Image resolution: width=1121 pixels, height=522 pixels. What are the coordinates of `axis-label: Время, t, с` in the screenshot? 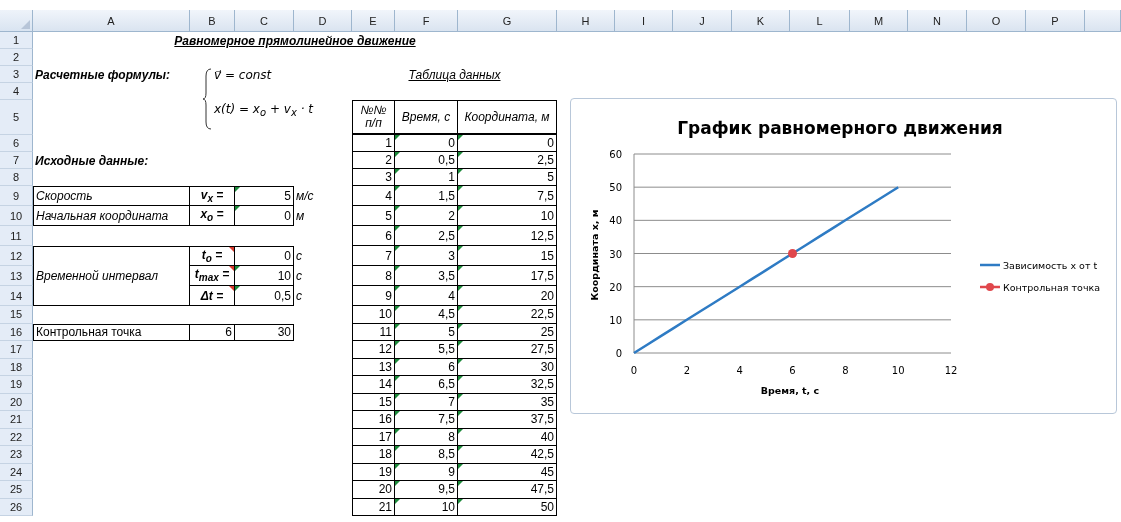 It's located at (790, 390).